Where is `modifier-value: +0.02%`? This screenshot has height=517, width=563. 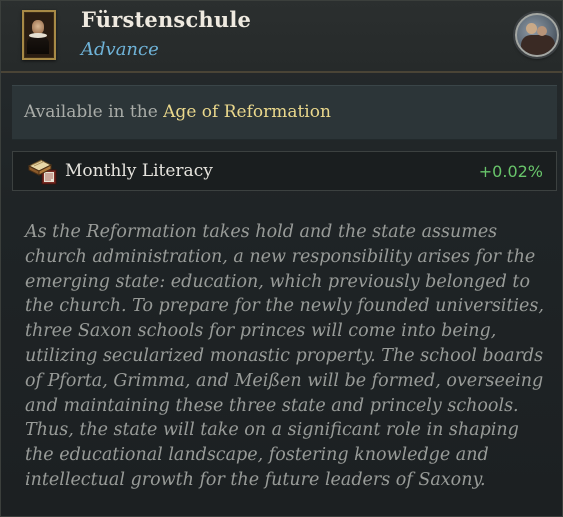
modifier-value: +0.02% is located at coordinates (510, 171).